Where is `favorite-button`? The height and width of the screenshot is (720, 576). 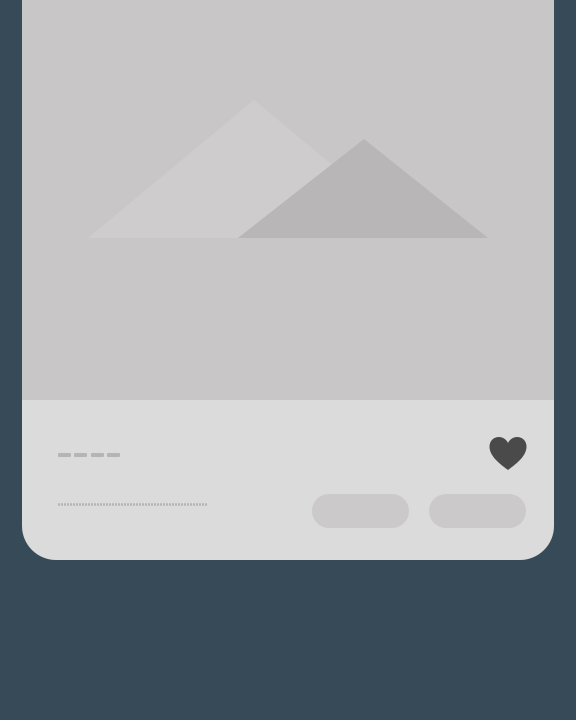 favorite-button is located at coordinates (508, 454).